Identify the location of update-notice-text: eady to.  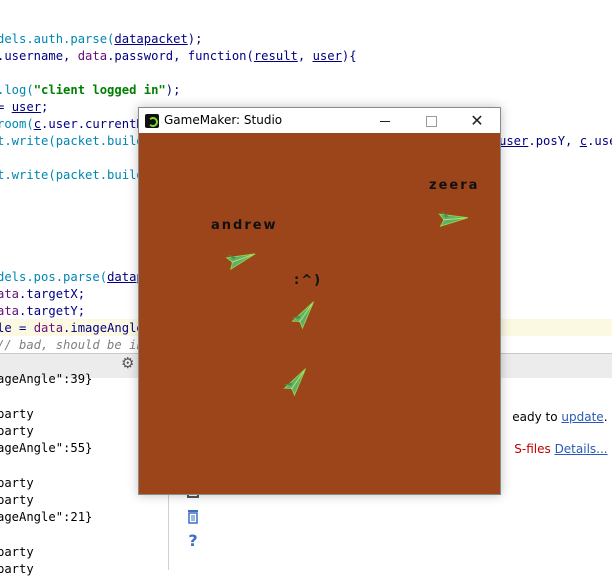
(537, 417).